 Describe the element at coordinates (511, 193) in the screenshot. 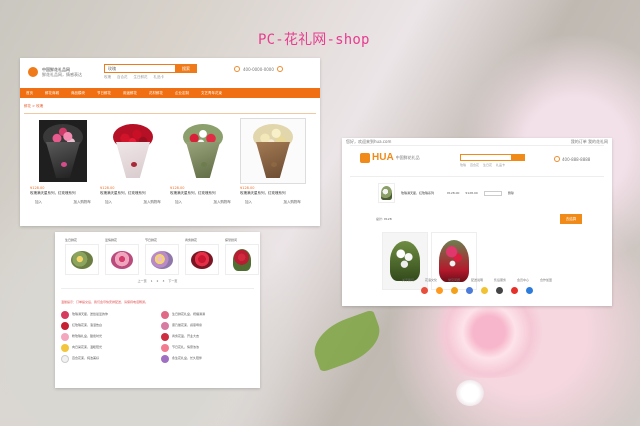

I see `delete-link: 删除` at that location.